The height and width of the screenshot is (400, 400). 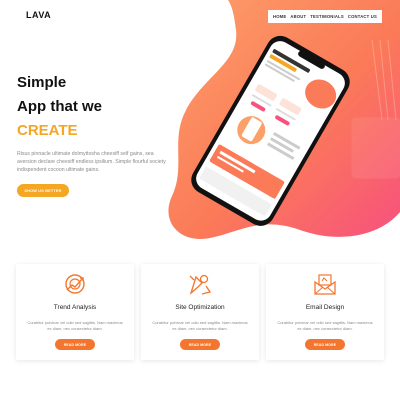 I want to click on brand-logo: LAVA, so click(x=38, y=15).